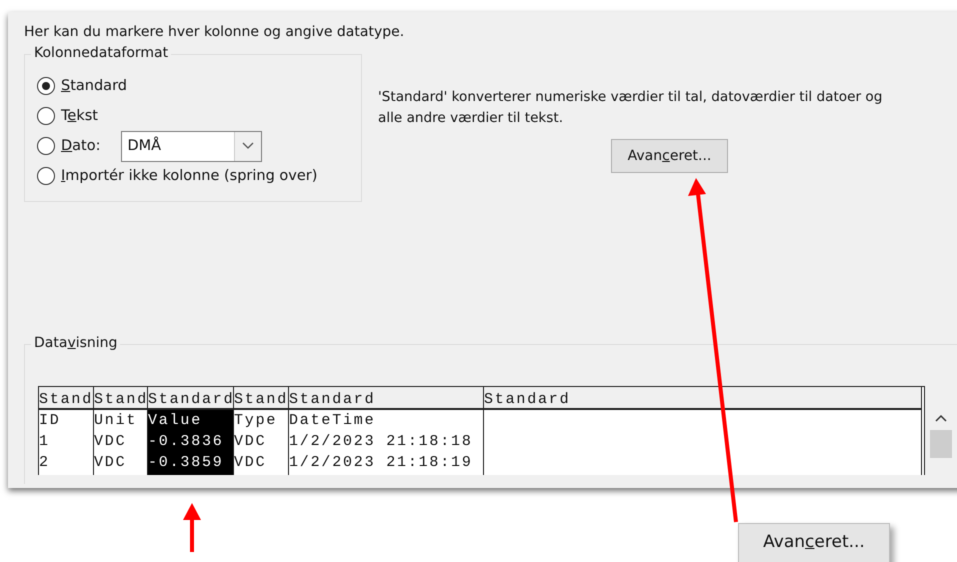  I want to click on table-cell-text: -0.3859, so click(186, 463).